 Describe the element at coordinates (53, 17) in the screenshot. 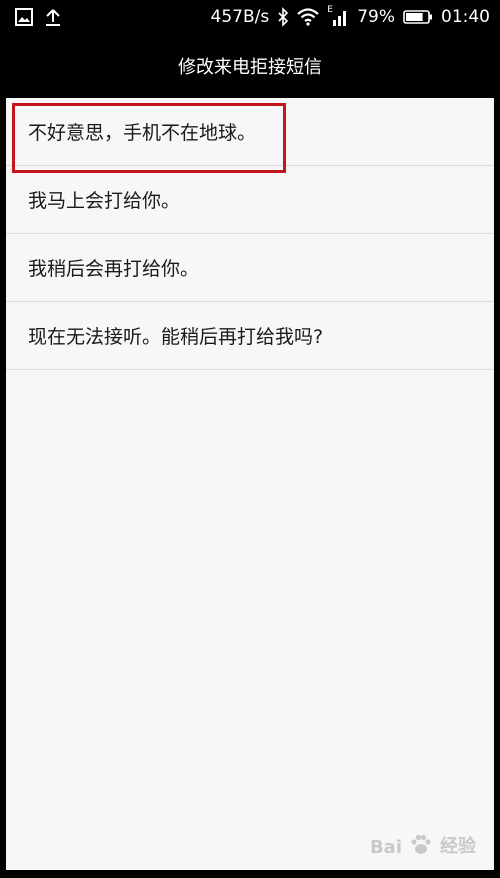

I see `upload-icon` at that location.